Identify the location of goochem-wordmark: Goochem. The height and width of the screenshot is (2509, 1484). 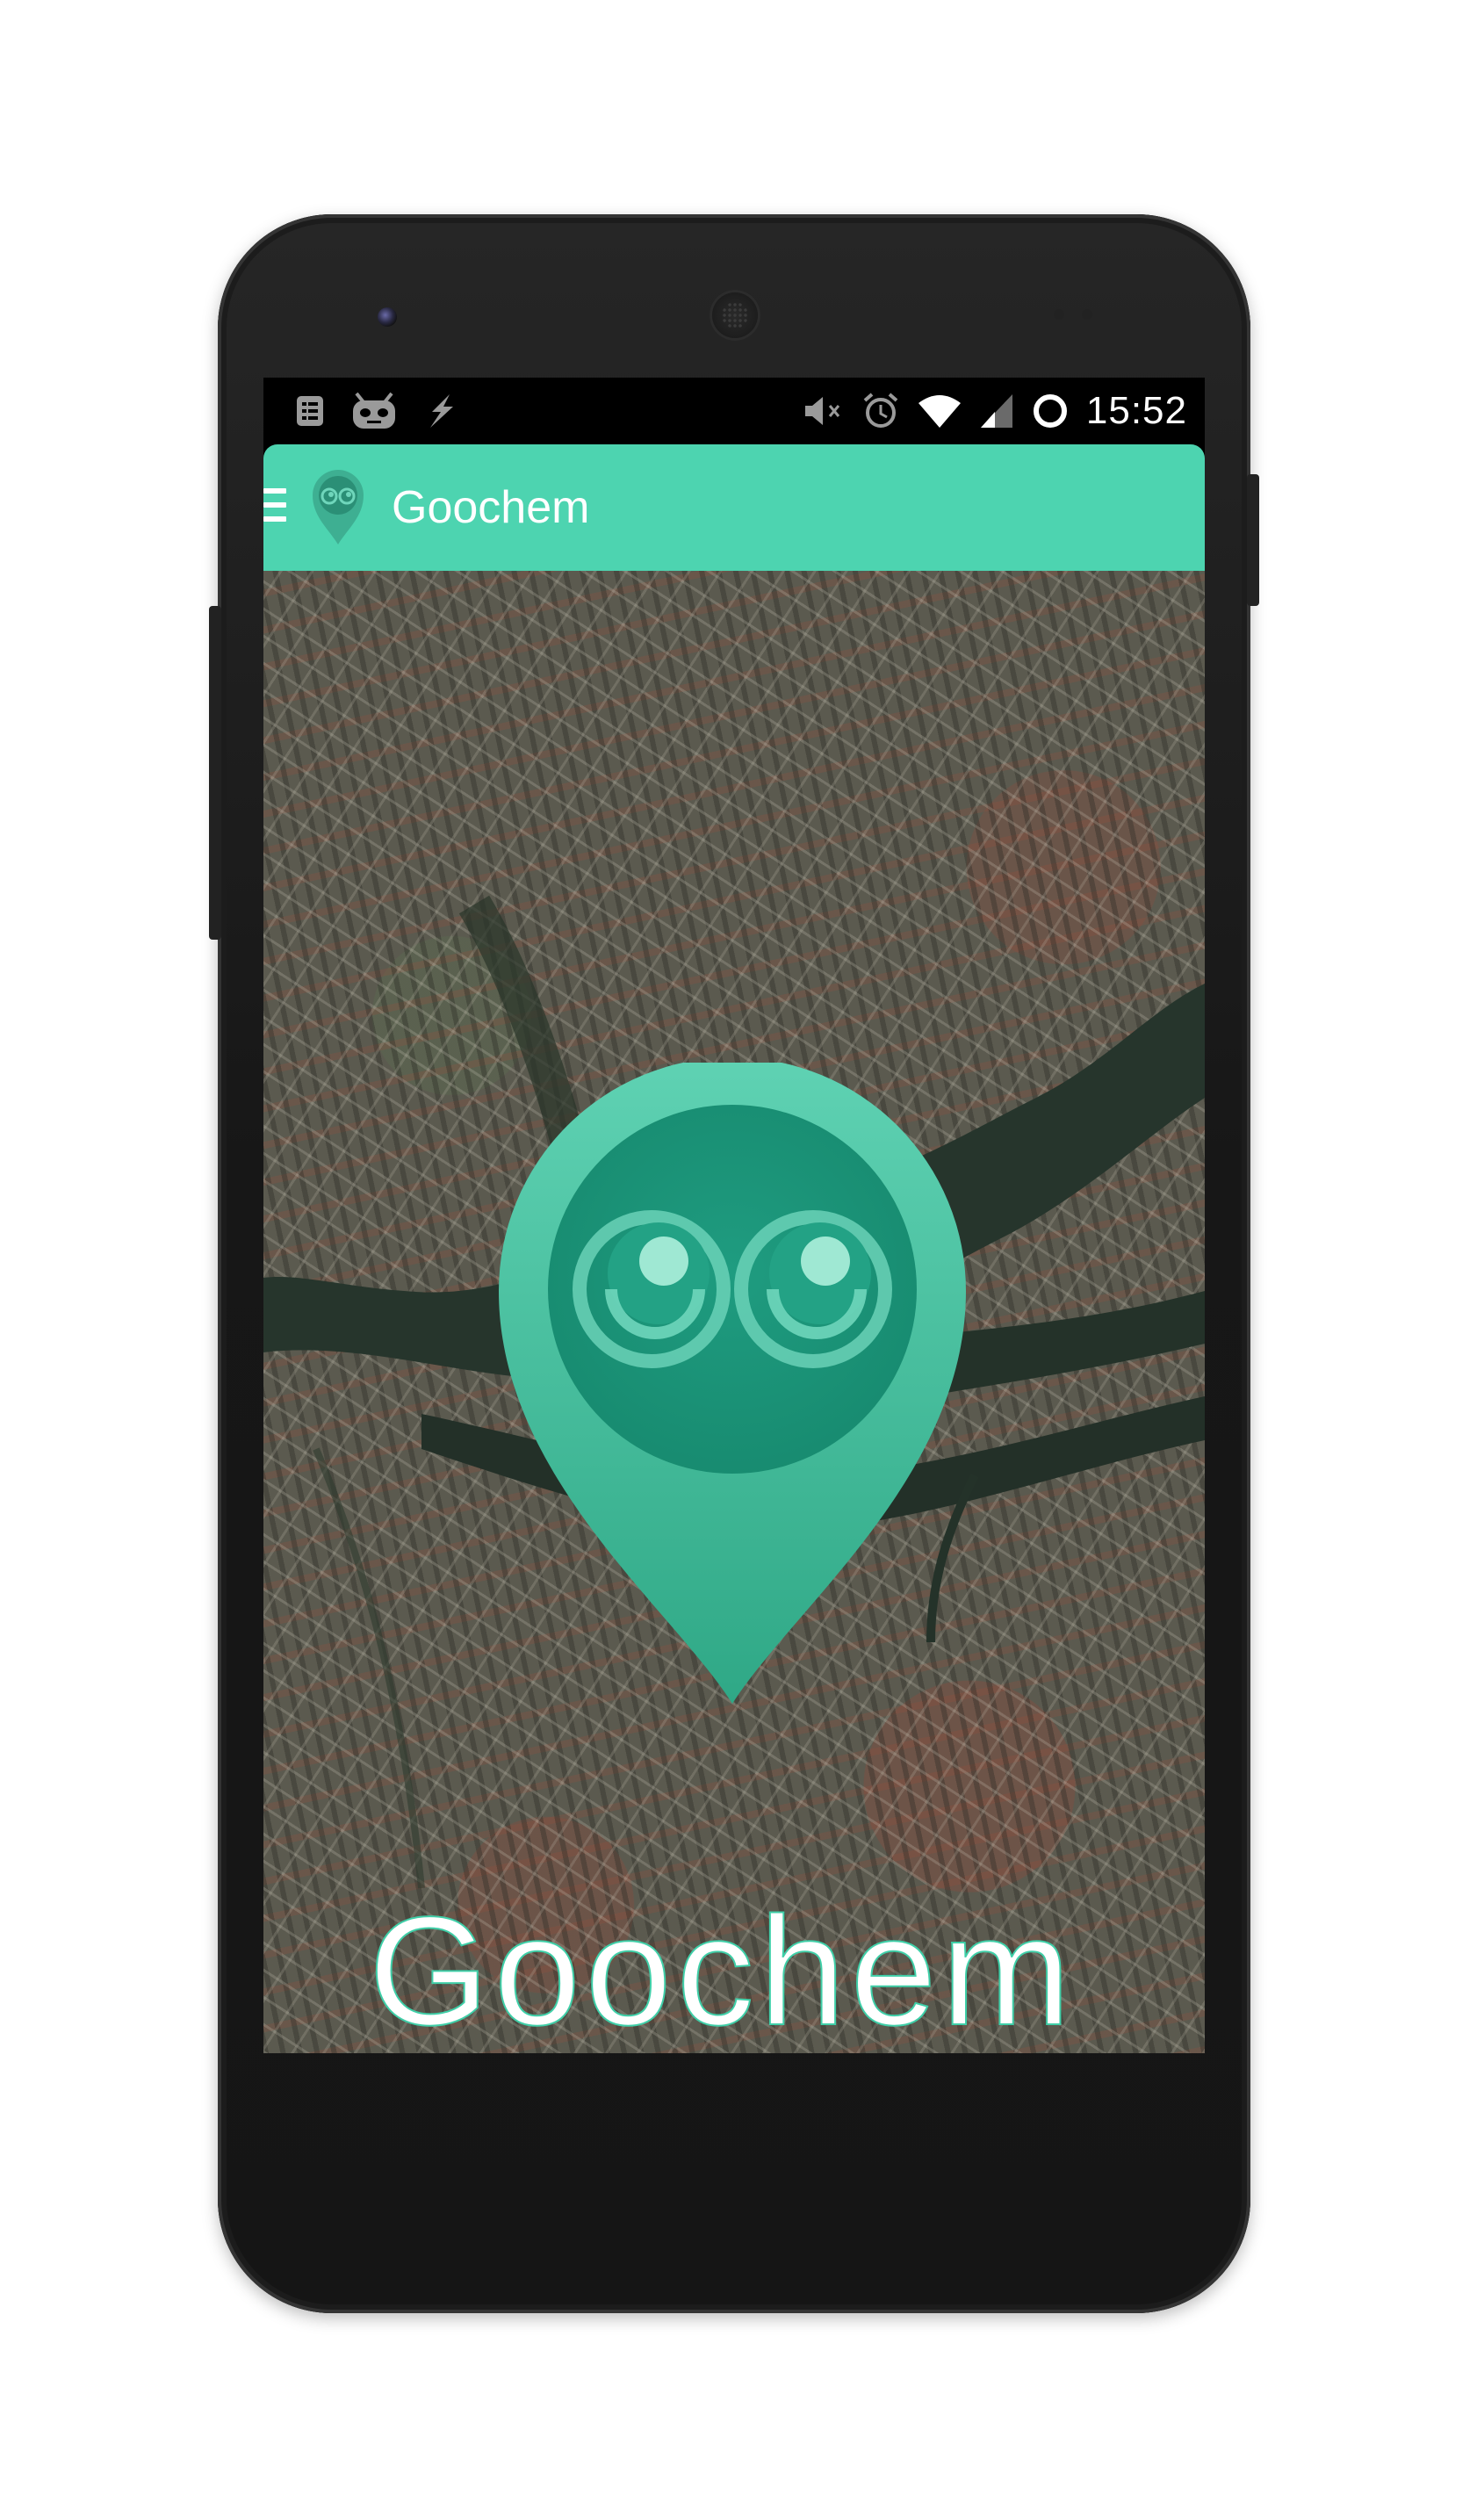
(728, 1969).